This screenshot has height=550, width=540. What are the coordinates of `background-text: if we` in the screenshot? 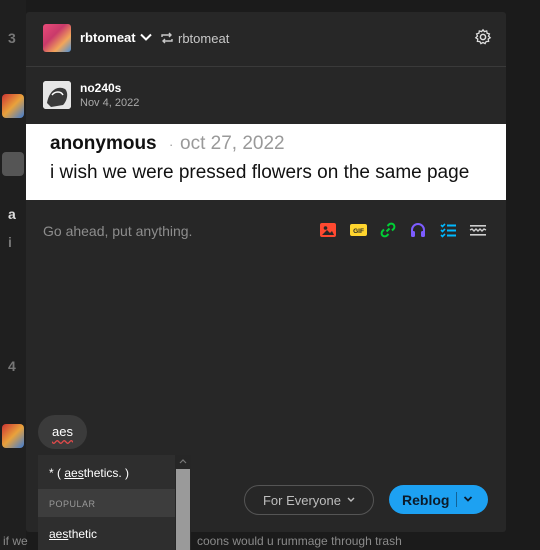 It's located at (15, 541).